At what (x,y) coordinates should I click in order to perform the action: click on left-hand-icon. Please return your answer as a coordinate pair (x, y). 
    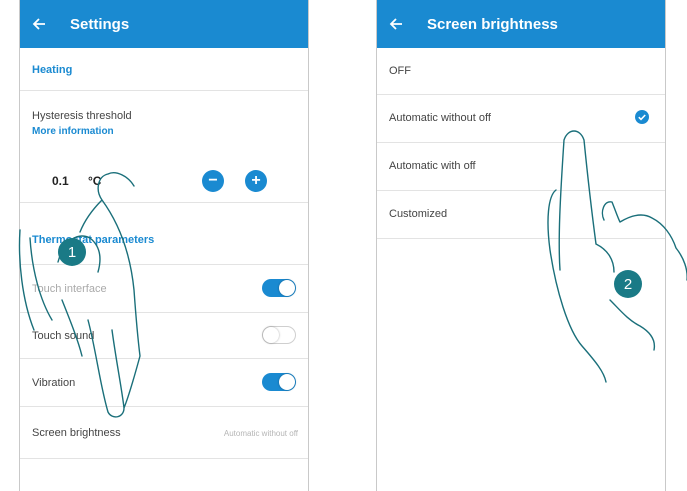
    Looking at the image, I should click on (79, 295).